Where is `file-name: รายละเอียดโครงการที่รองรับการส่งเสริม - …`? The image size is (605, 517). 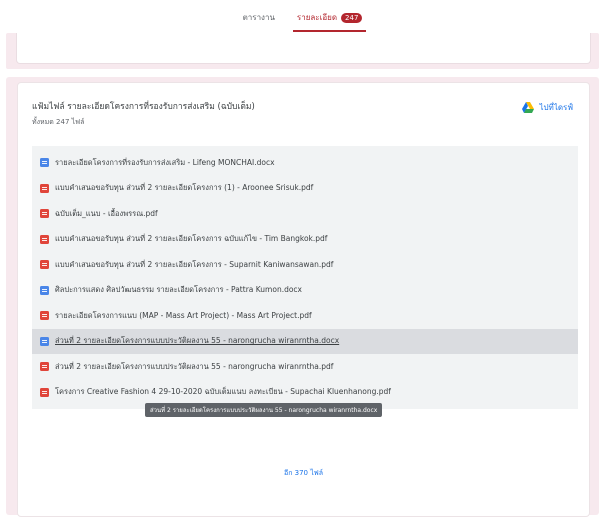
file-name: รายละเอียดโครงการที่รองรับการส่งเสริม - … is located at coordinates (165, 162).